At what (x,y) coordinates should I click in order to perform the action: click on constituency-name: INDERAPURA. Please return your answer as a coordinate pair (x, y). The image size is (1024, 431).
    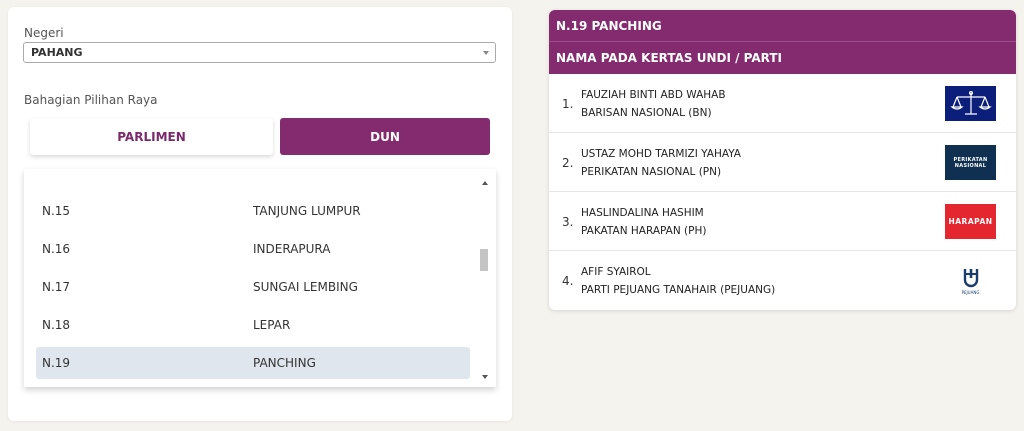
    Looking at the image, I should click on (292, 249).